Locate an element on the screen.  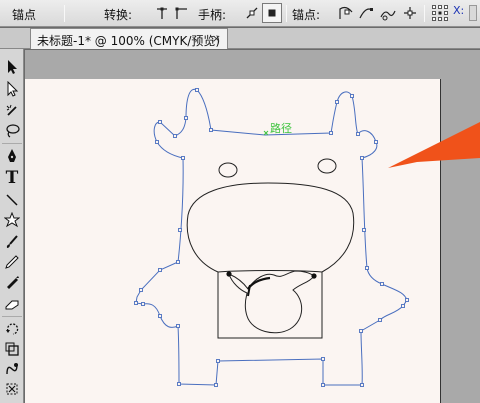
connect-anchors-button is located at coordinates (366, 13).